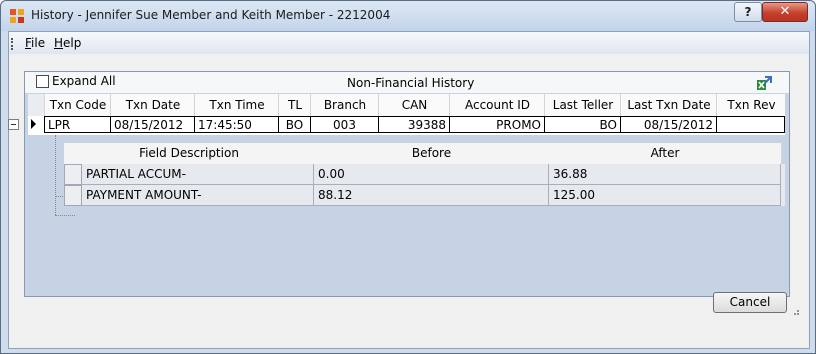  I want to click on col-header-txn-rev: Txn Rev, so click(751, 105).